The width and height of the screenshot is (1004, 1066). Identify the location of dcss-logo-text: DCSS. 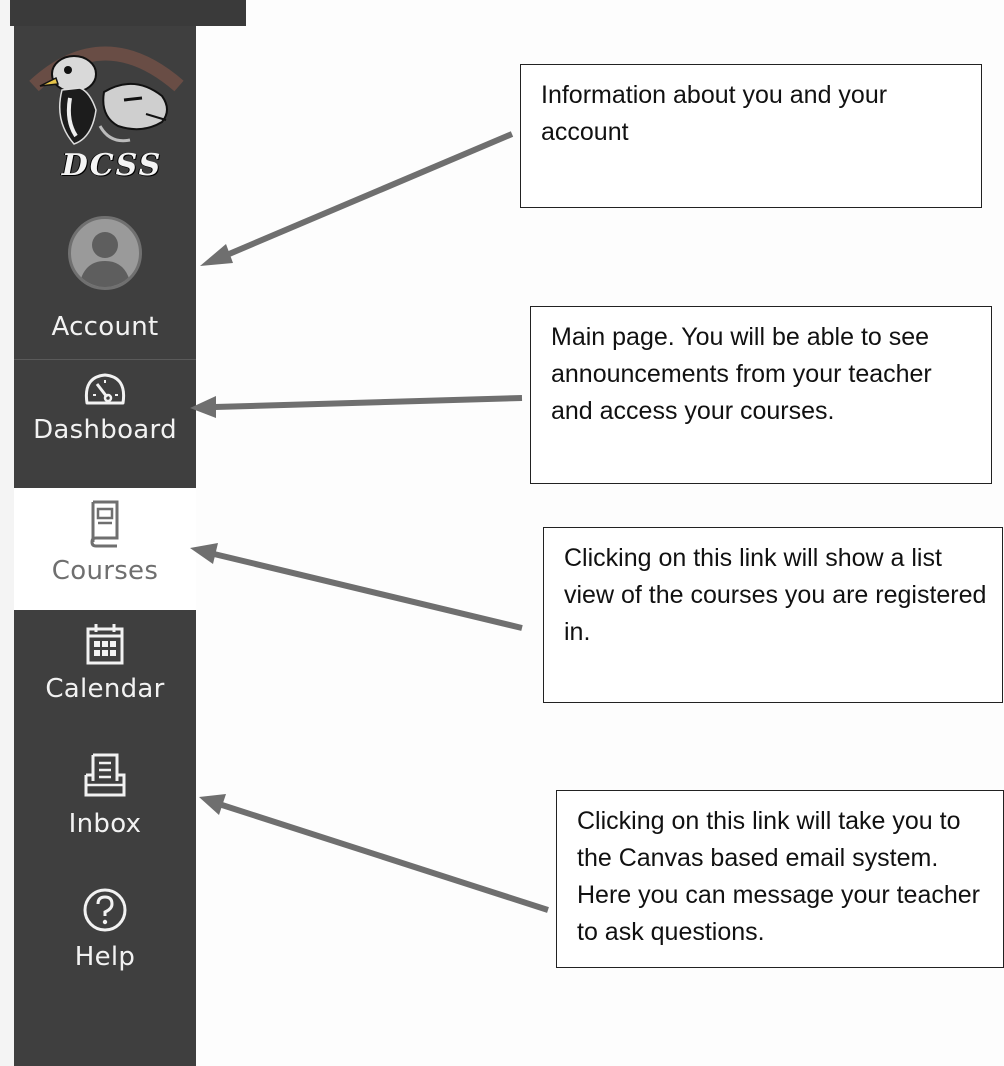
(112, 165).